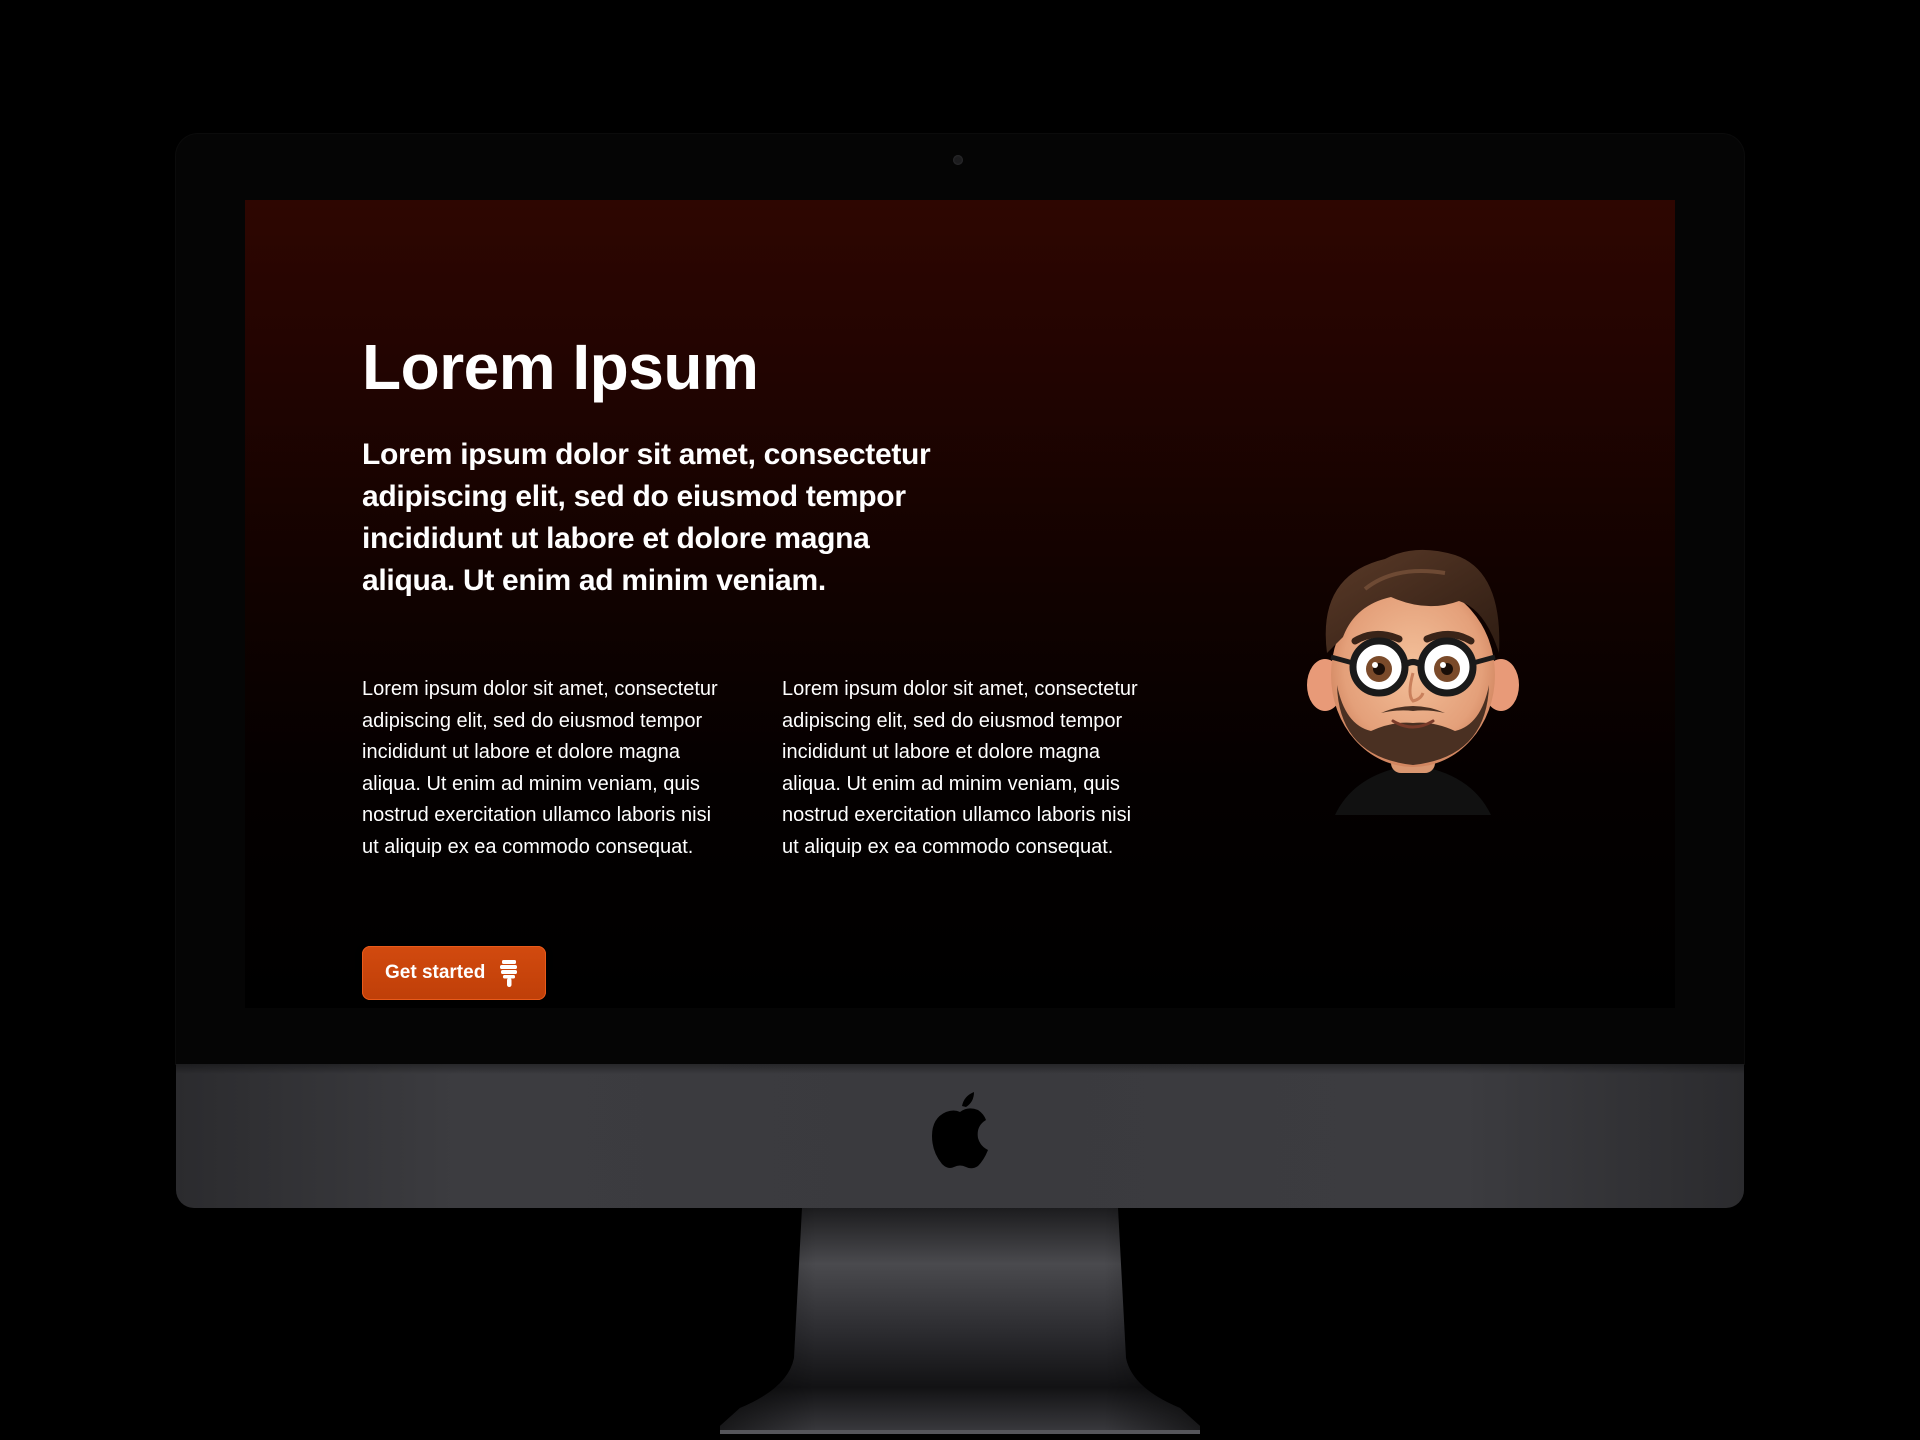 This screenshot has width=1920, height=1440. Describe the element at coordinates (960, 1130) in the screenshot. I see `apple-logo-icon` at that location.